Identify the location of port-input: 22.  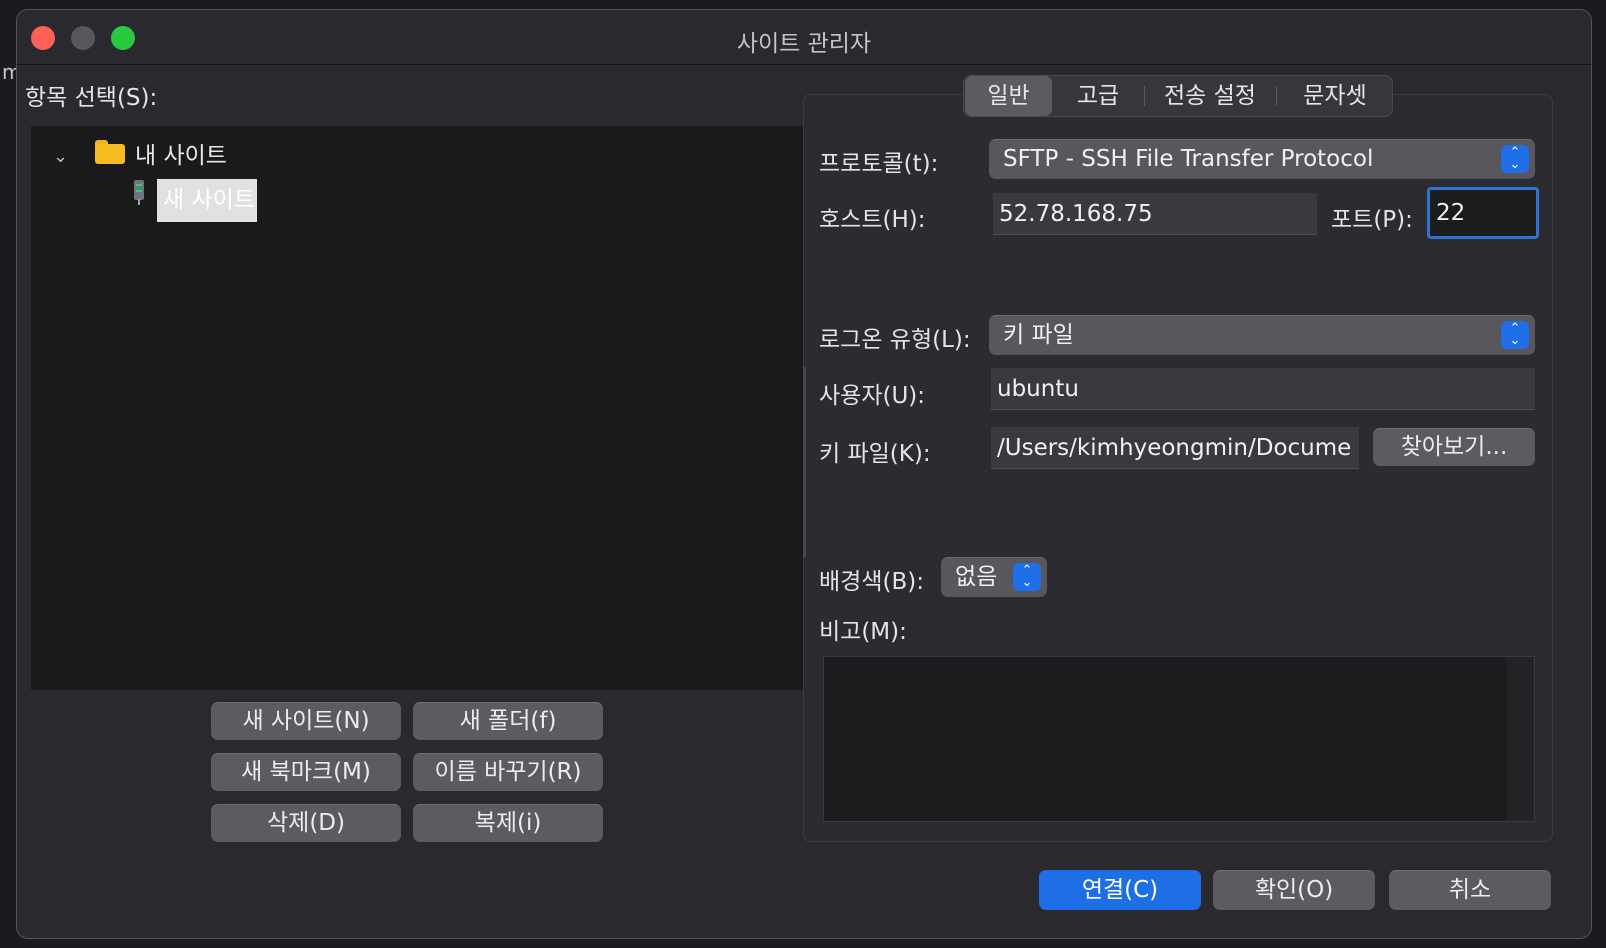
(1483, 213).